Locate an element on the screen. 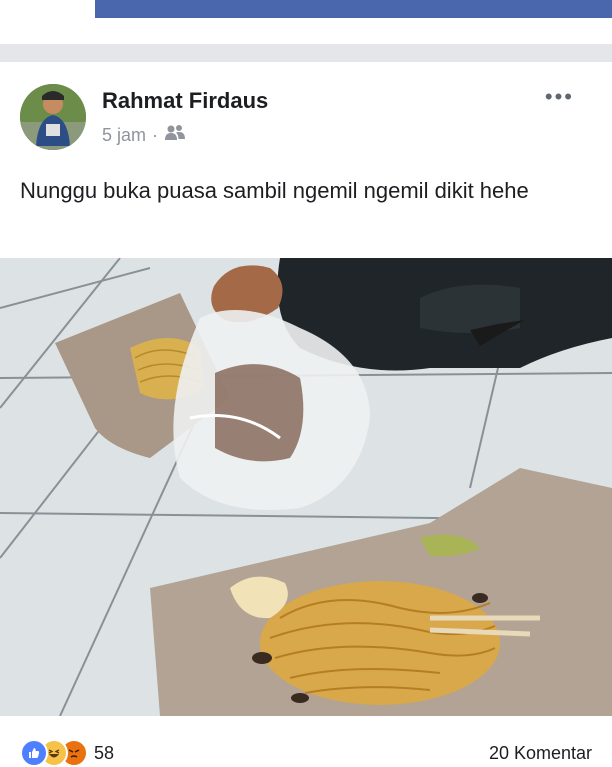  post-footer: 58 20 Komentar is located at coordinates (306, 751).